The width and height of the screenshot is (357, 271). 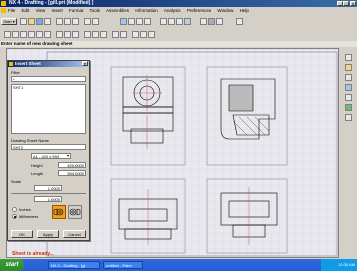 I want to click on display-icon, so click(x=203, y=21).